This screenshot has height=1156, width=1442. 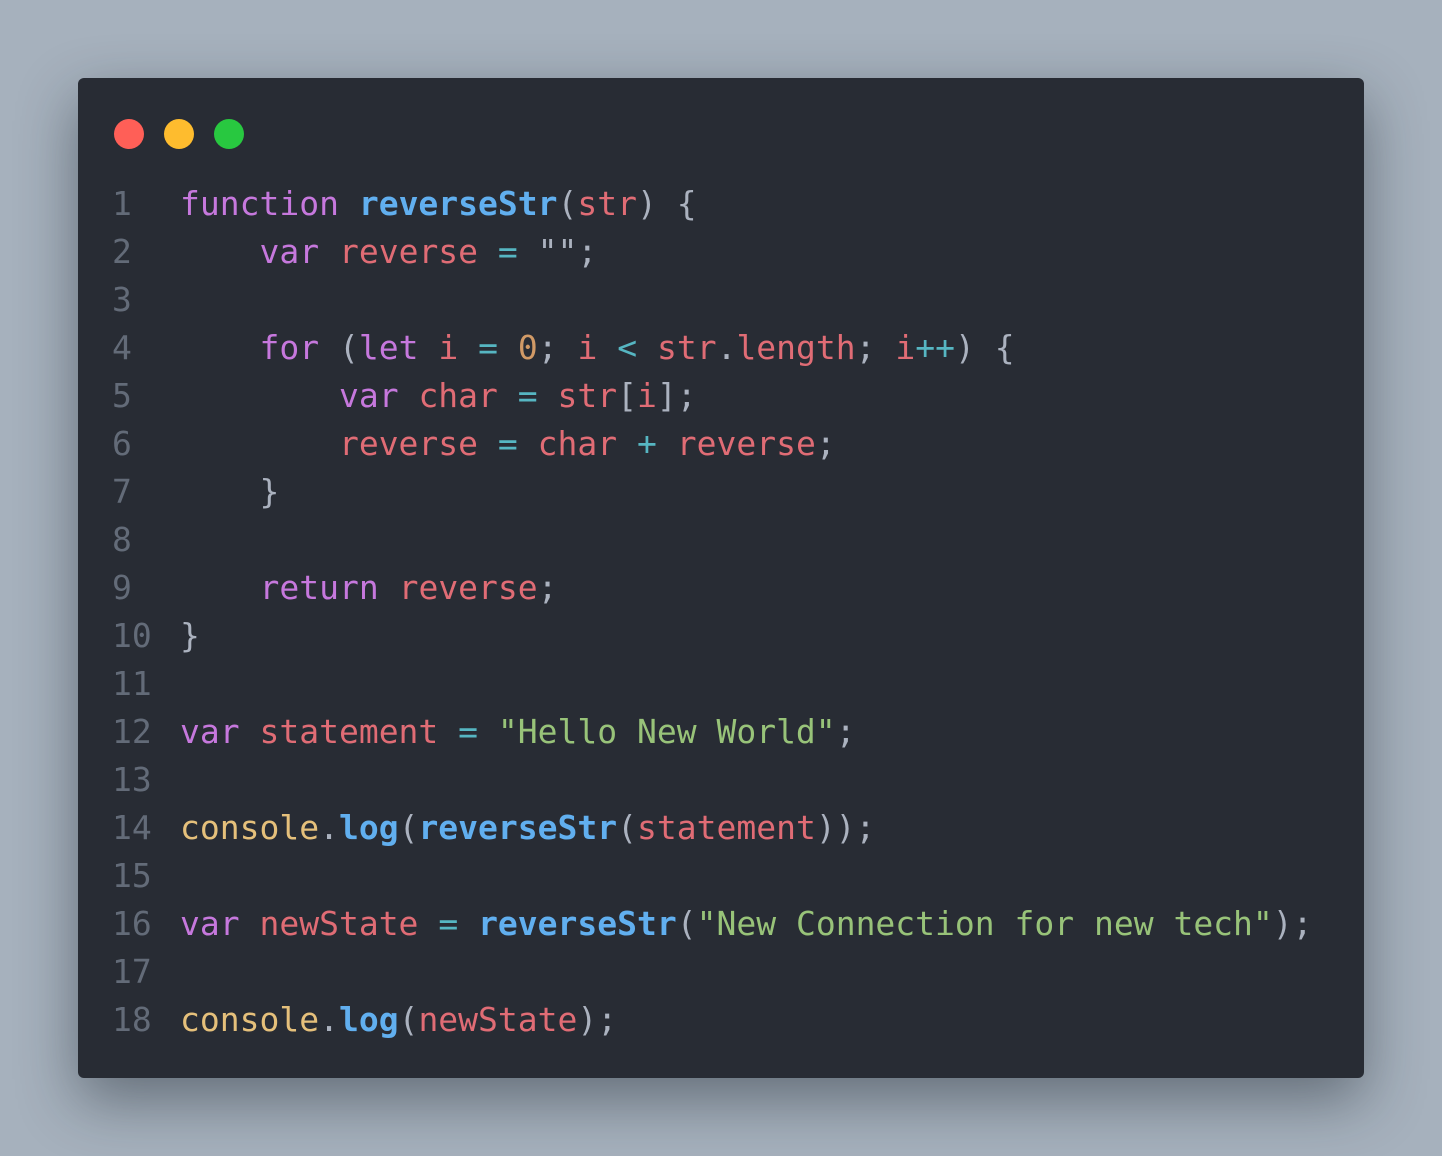 I want to click on code-line: 15, so click(x=721, y=876).